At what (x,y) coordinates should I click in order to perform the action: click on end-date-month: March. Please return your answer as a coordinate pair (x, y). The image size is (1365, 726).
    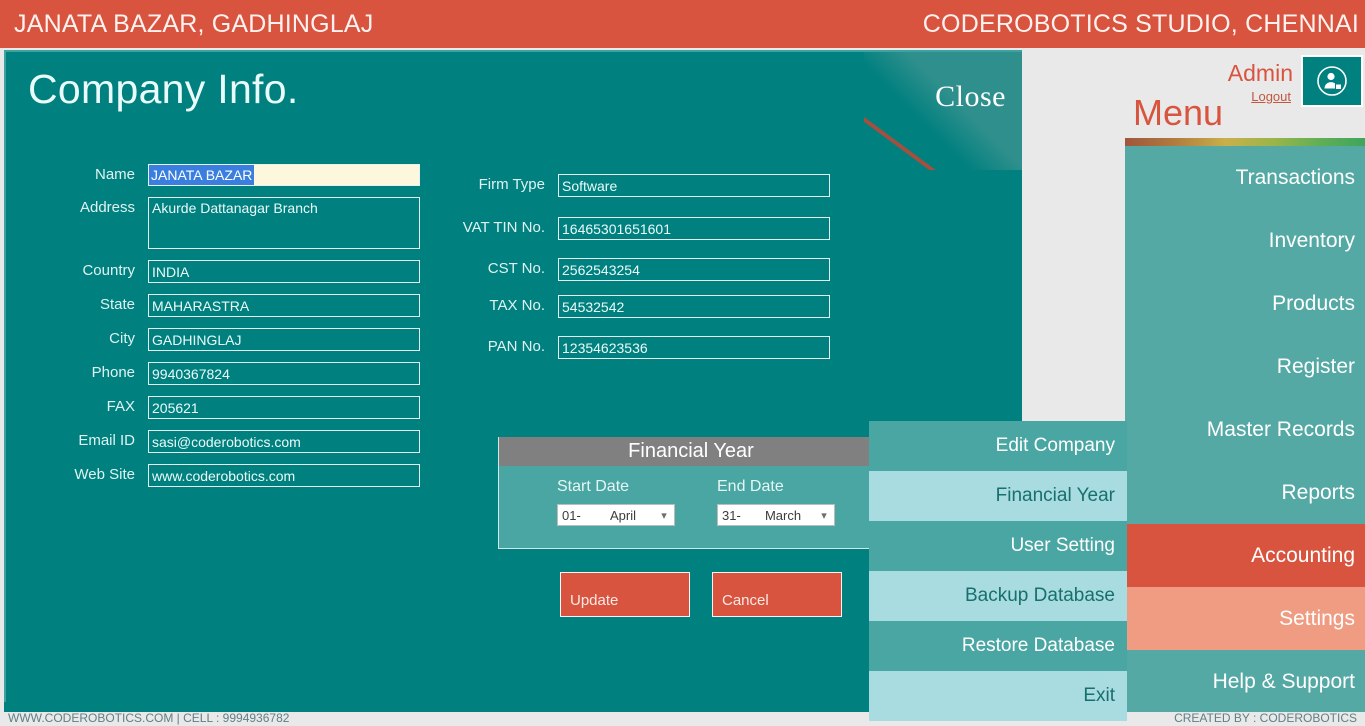
    Looking at the image, I should click on (783, 515).